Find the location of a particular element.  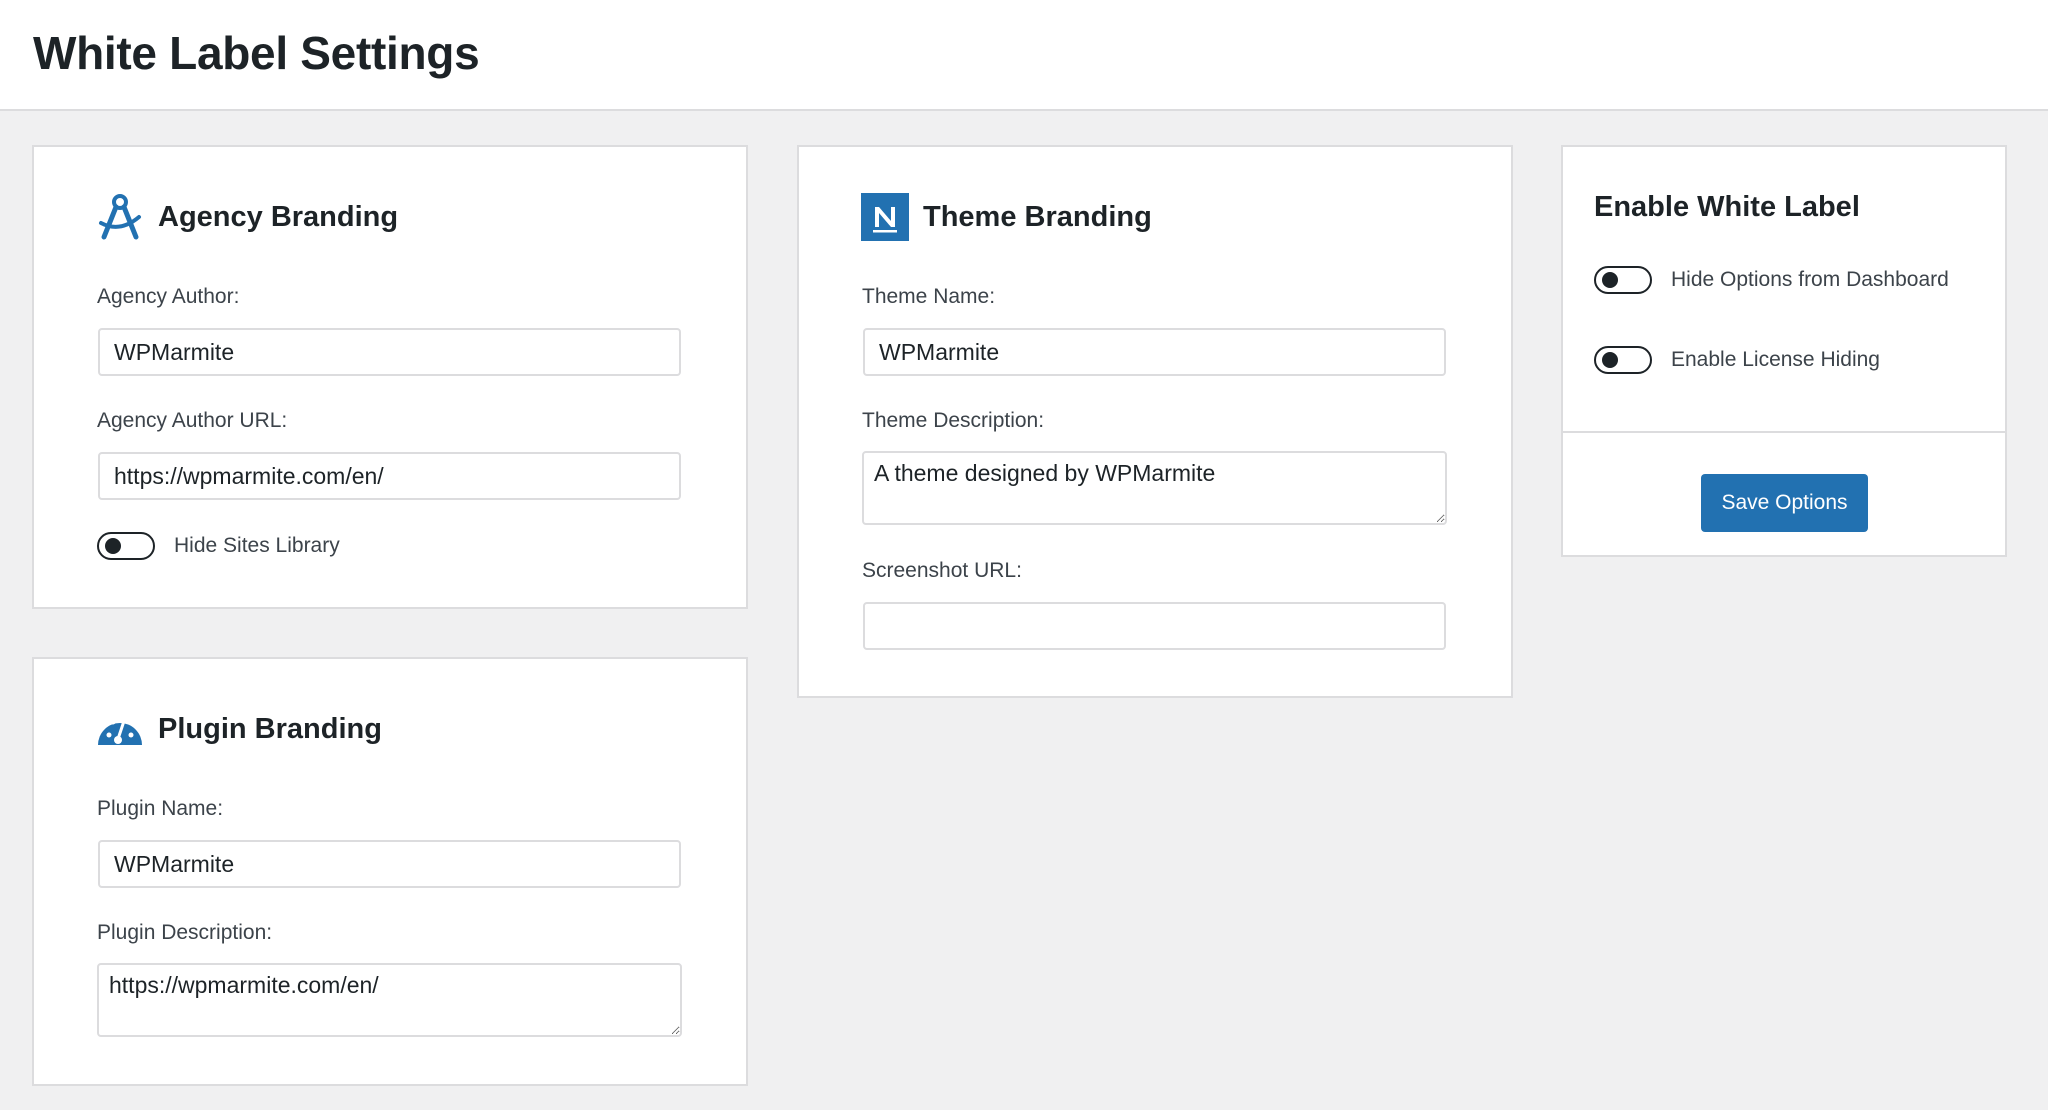

license-hiding-label: Enable License Hiding is located at coordinates (1775, 359).